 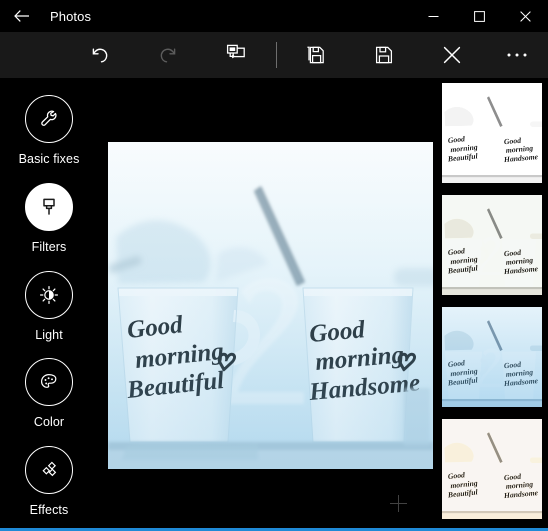 What do you see at coordinates (274, 16) in the screenshot?
I see `title-bar: Photos` at bounding box center [274, 16].